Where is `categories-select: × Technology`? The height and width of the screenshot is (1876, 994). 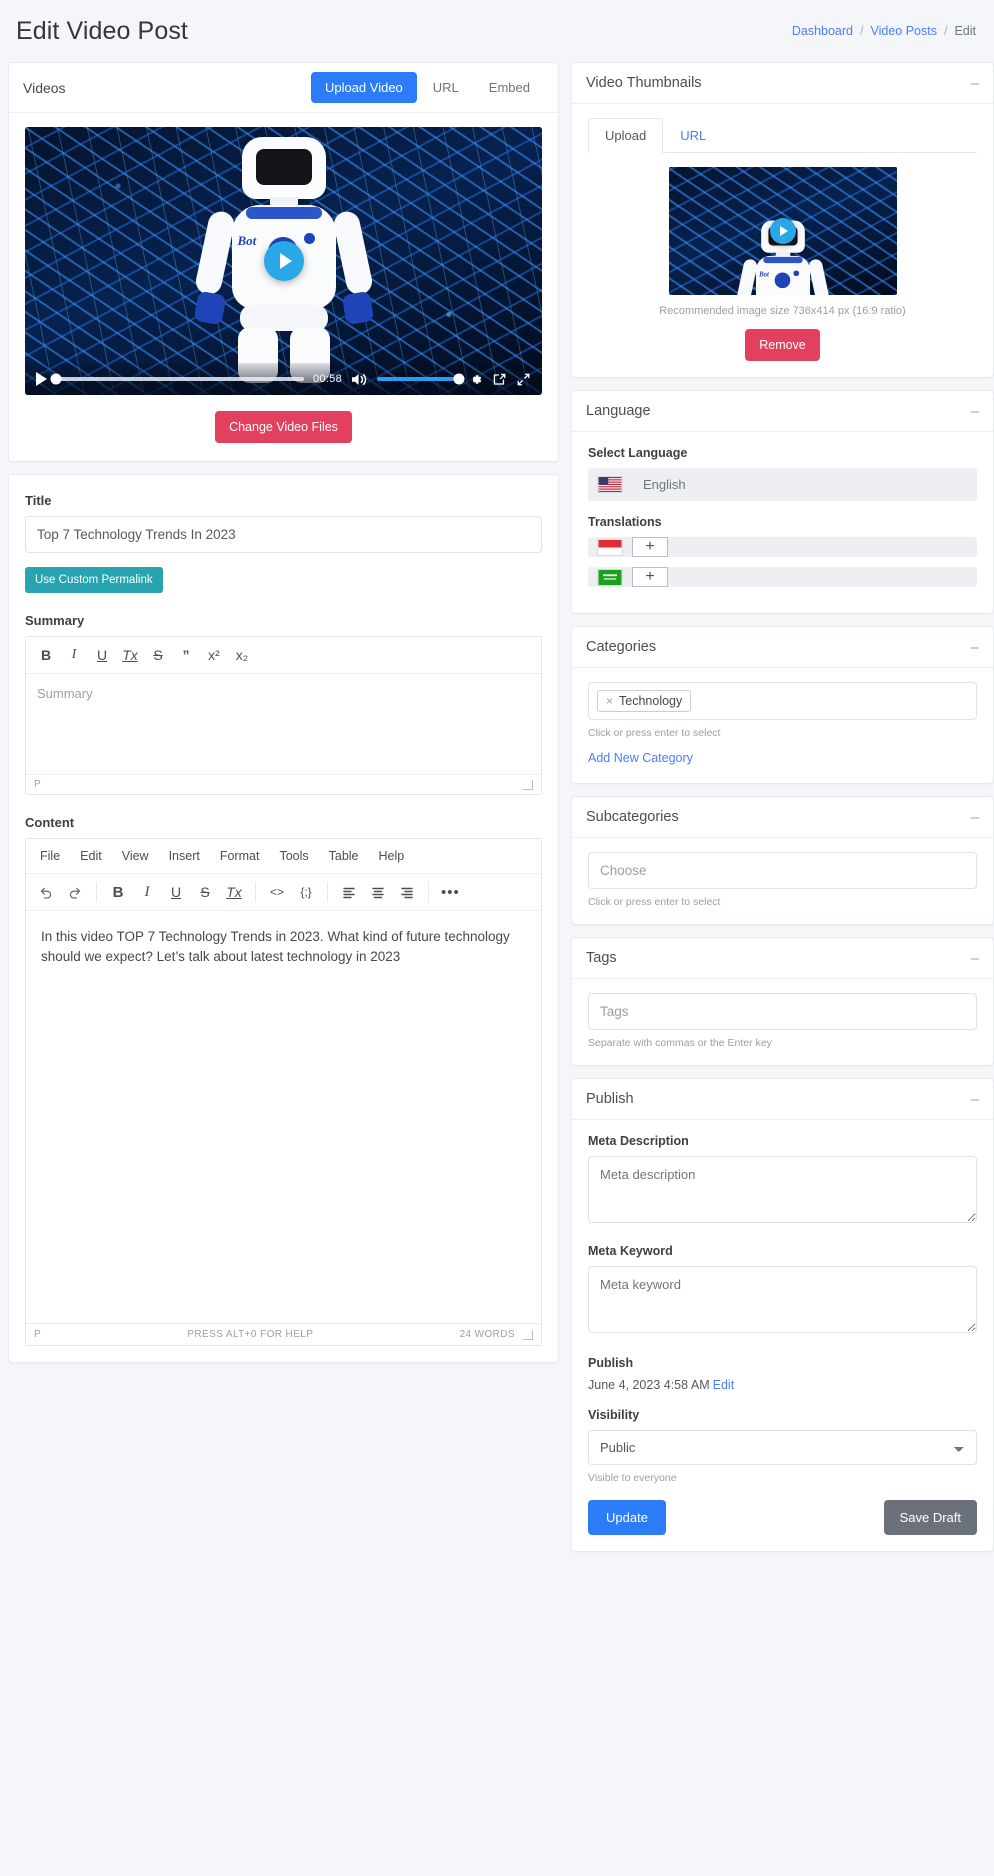
categories-select: × Technology is located at coordinates (782, 701).